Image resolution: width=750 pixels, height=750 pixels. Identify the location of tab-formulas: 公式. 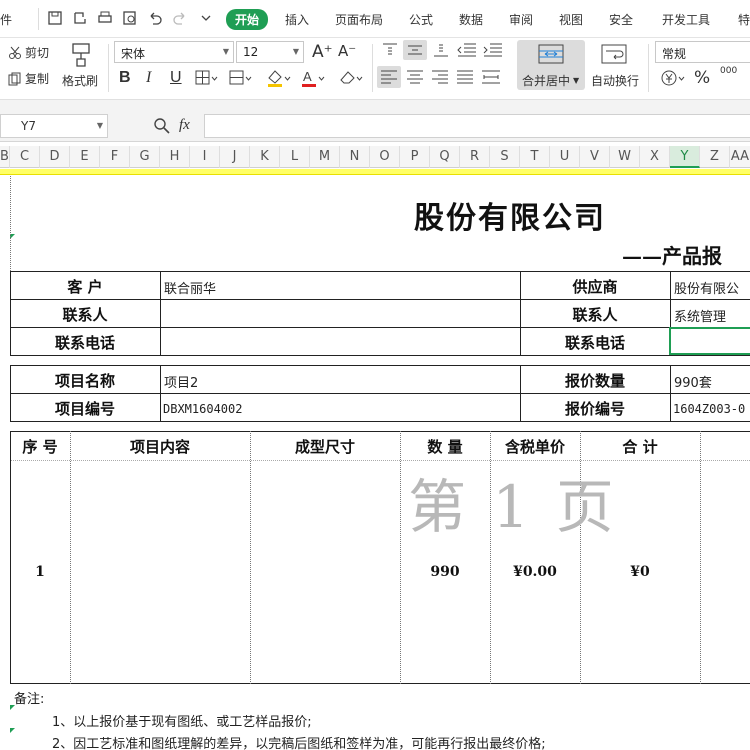
(421, 19).